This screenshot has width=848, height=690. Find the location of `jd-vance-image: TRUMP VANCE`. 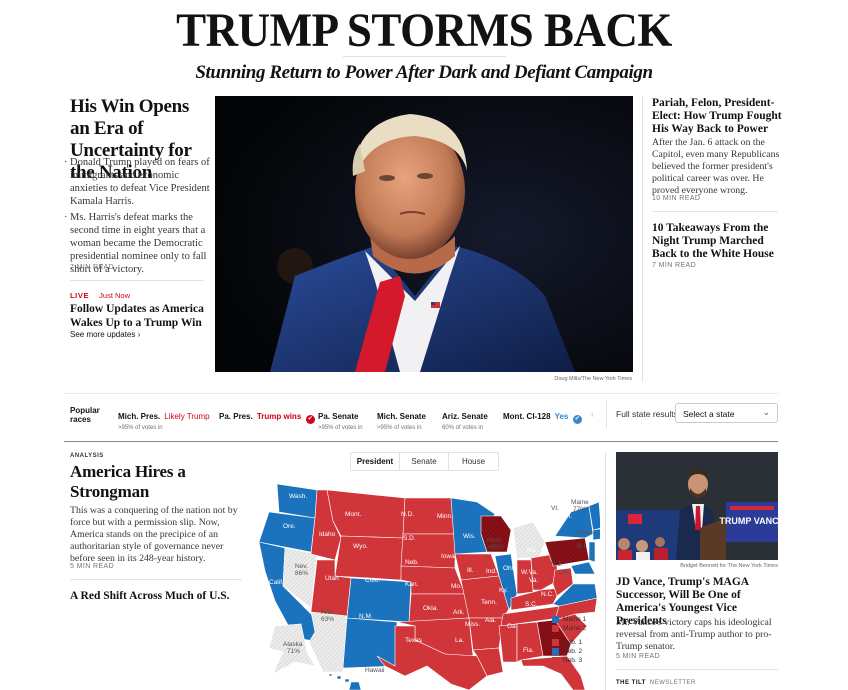

jd-vance-image: TRUMP VANCE is located at coordinates (697, 506).